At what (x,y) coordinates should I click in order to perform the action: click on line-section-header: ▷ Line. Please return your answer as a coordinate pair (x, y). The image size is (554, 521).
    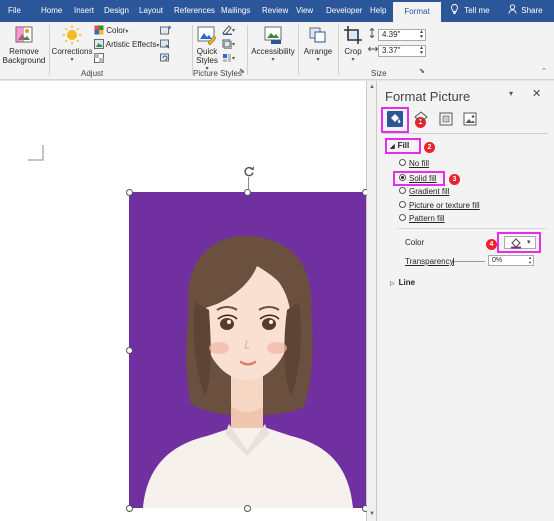
    Looking at the image, I should click on (402, 282).